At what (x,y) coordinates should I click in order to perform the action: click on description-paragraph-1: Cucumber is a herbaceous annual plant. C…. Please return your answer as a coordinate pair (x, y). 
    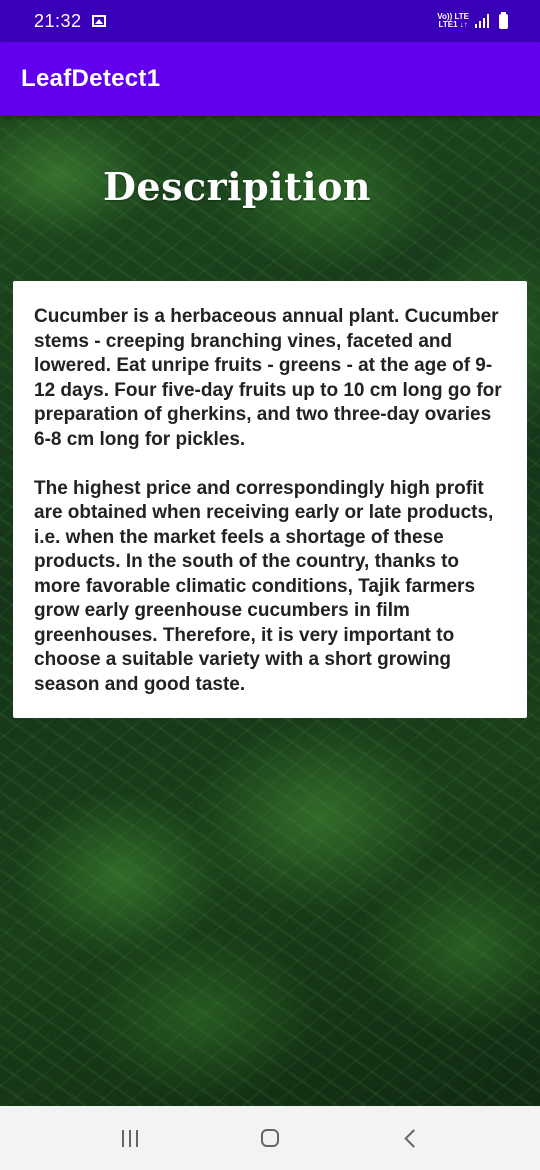
    Looking at the image, I should click on (268, 378).